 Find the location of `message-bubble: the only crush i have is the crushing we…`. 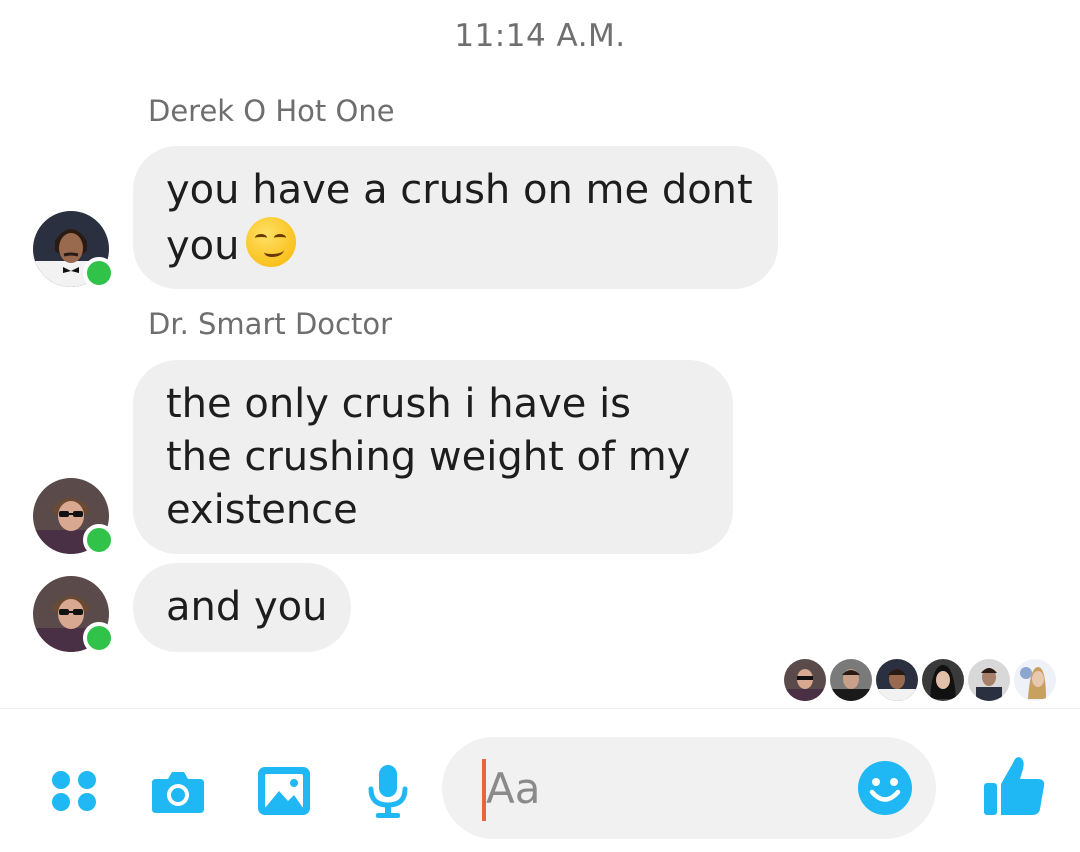

message-bubble: the only crush i have is the crushing we… is located at coordinates (433, 457).